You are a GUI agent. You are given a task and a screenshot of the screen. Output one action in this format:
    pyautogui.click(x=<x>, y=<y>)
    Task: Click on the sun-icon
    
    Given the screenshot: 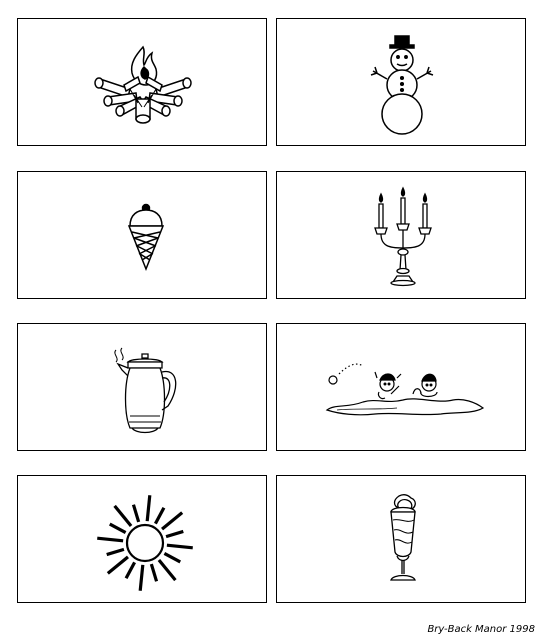 What is the action you would take?
    pyautogui.click(x=143, y=540)
    